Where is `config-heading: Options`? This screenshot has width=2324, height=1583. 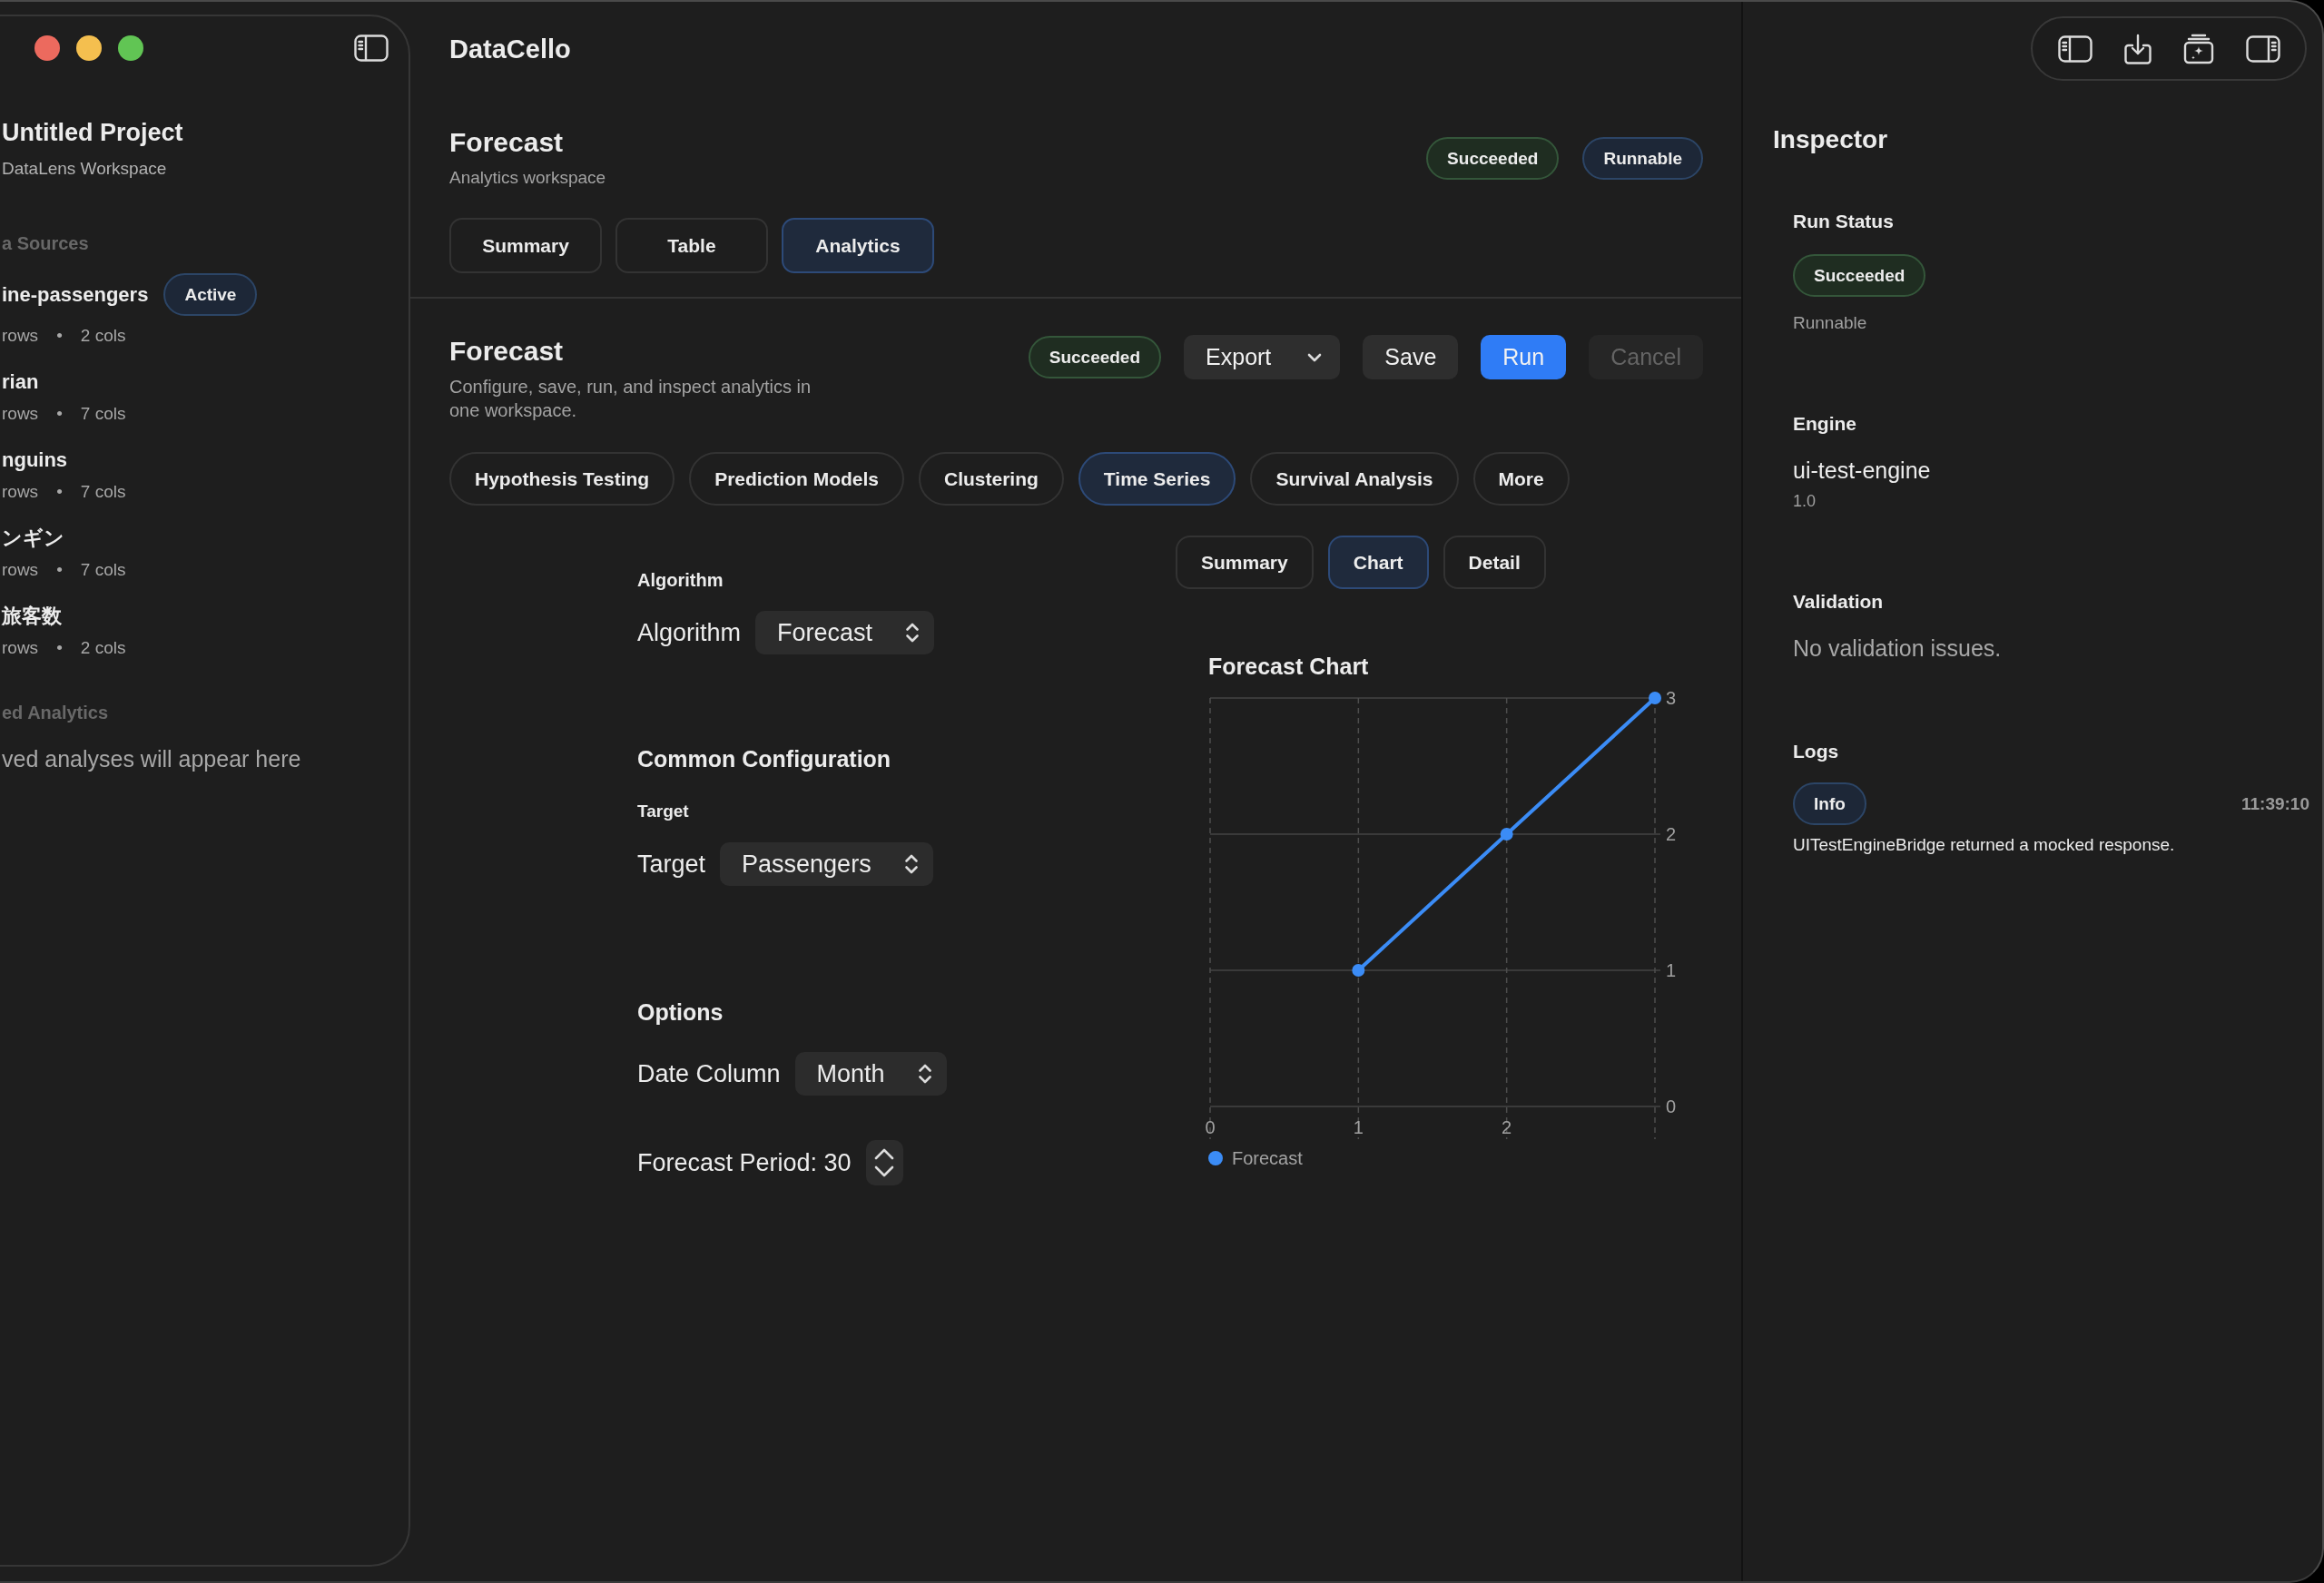
config-heading: Options is located at coordinates (680, 1012).